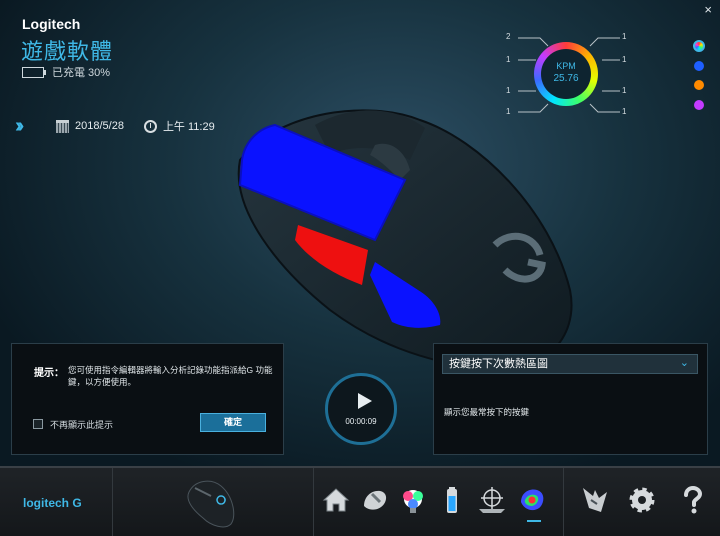 This screenshot has height=536, width=720. Describe the element at coordinates (570, 364) in the screenshot. I see `heatmap-mode-select: 按鍵按下次數熱區圖 ⌄` at that location.